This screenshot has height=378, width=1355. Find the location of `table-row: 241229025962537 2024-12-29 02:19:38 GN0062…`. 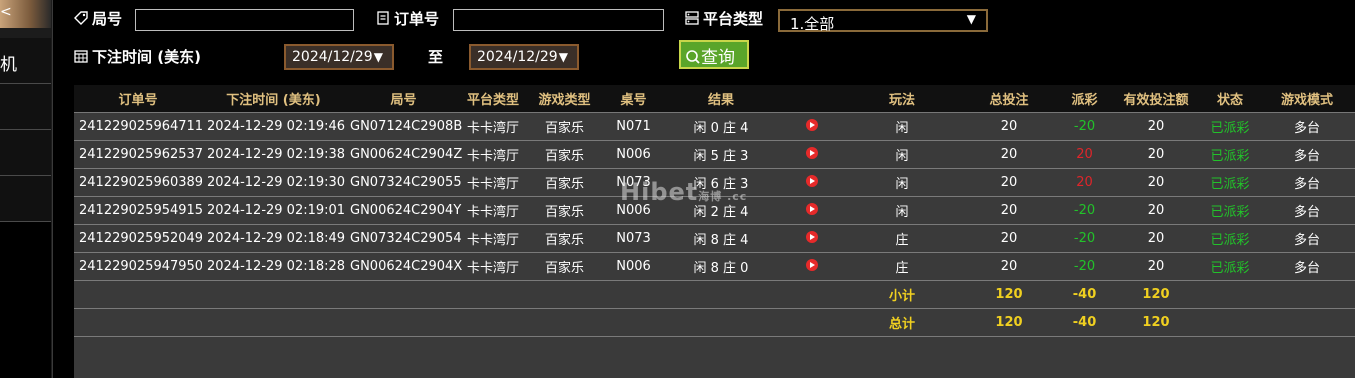

table-row: 241229025962537 2024-12-29 02:19:38 GN0062… is located at coordinates (714, 154).